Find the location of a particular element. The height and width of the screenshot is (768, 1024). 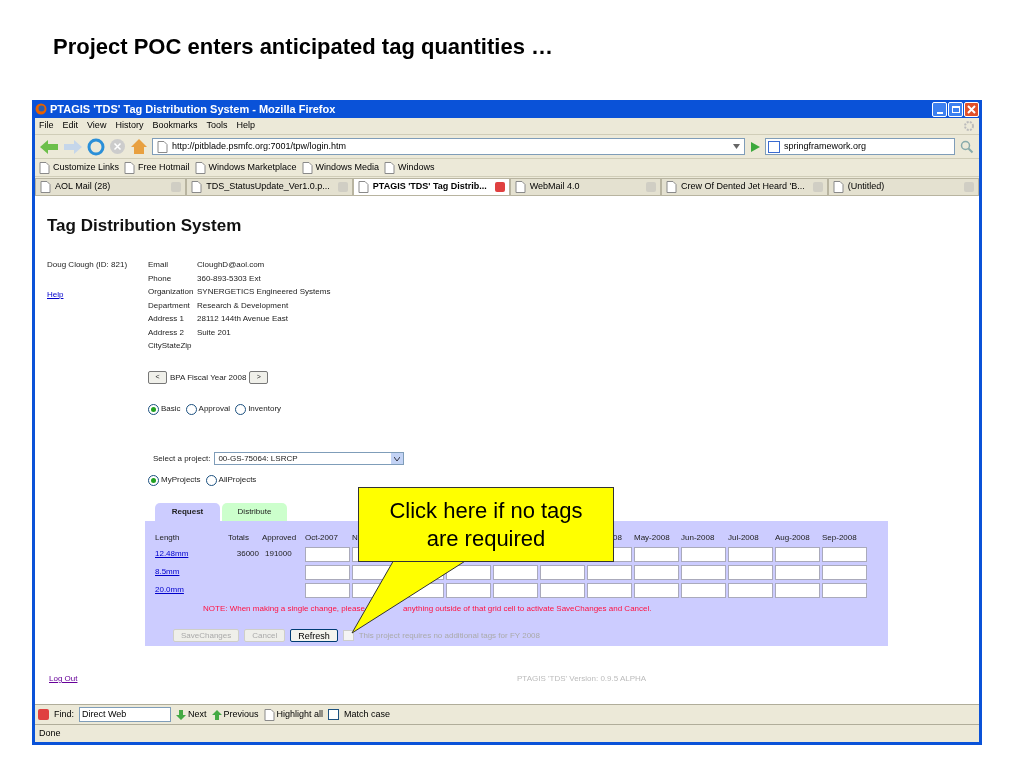

bookmark-link: Windows Marketplace is located at coordinates (252, 167).